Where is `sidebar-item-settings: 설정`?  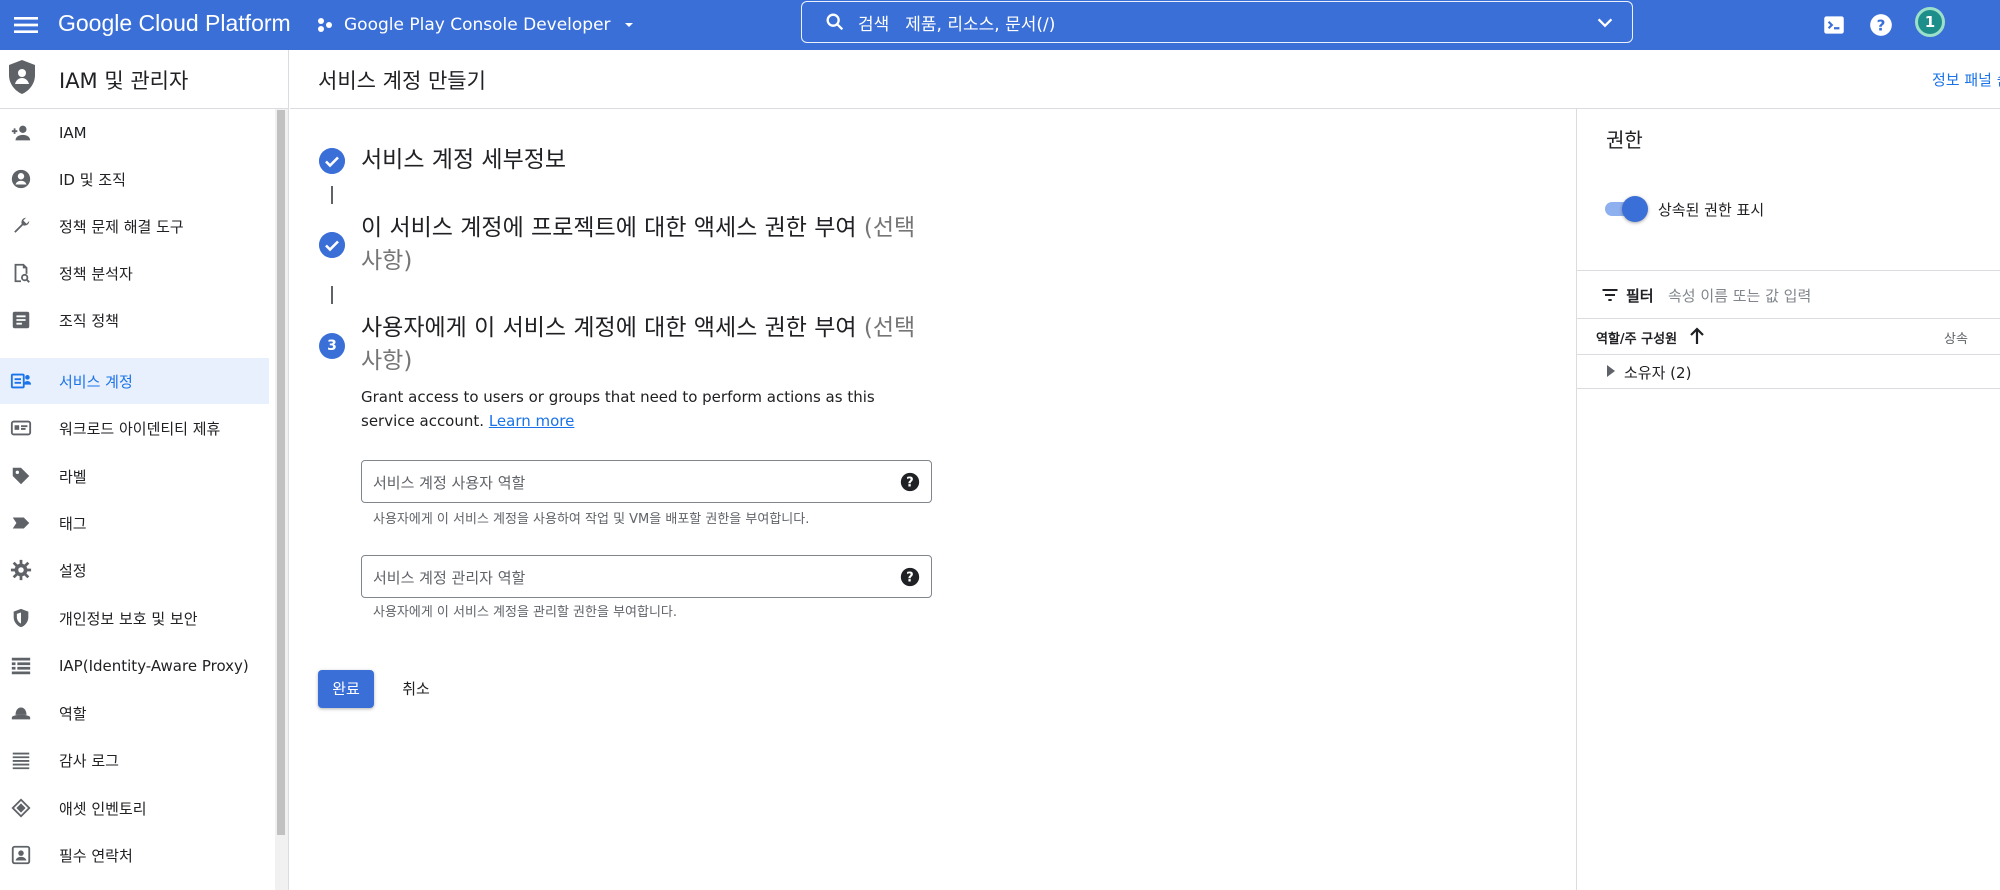
sidebar-item-settings: 설정 is located at coordinates (134, 570).